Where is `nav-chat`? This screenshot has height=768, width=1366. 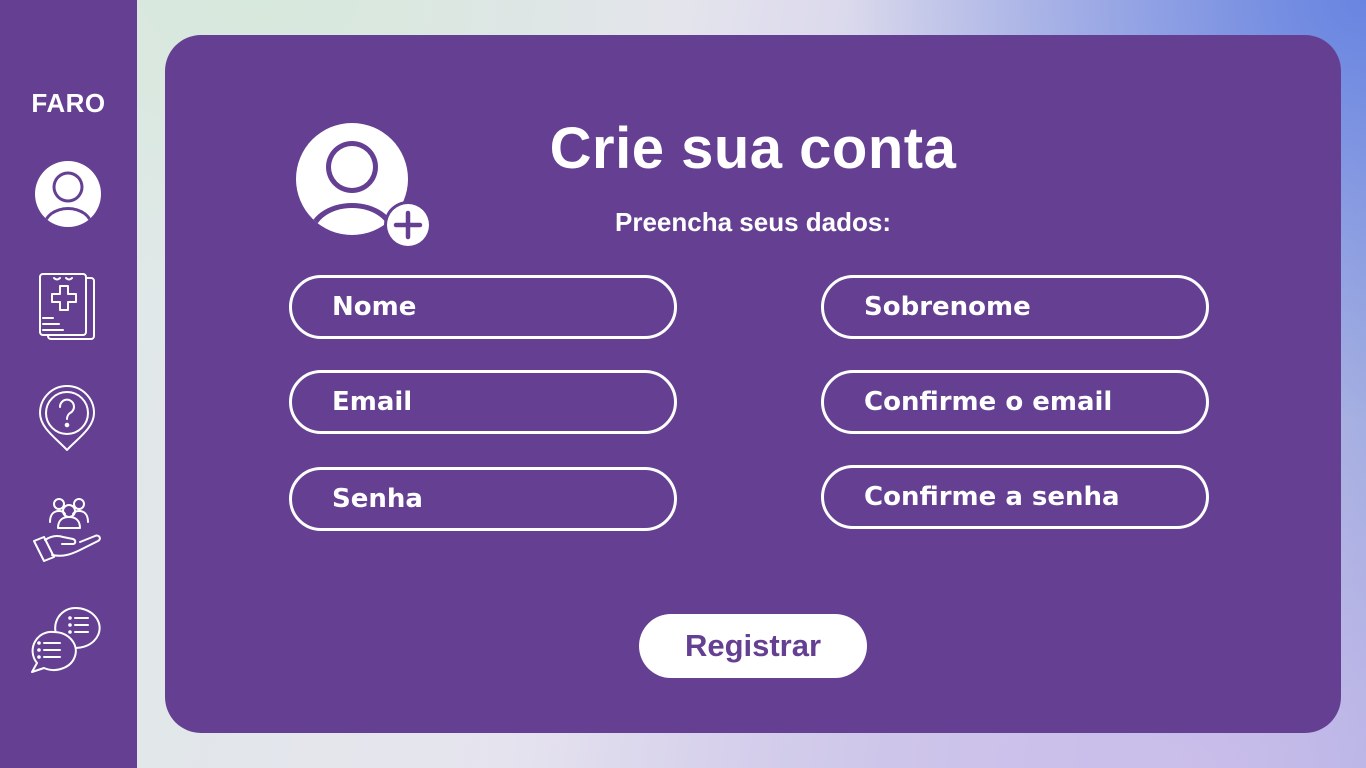 nav-chat is located at coordinates (67, 640).